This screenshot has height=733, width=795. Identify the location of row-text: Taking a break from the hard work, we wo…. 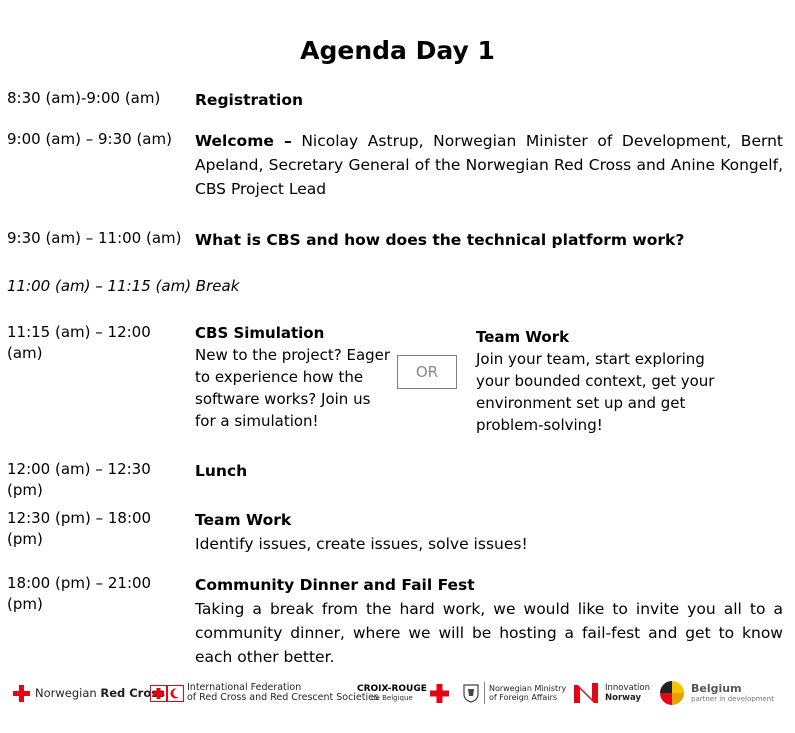
(489, 633).